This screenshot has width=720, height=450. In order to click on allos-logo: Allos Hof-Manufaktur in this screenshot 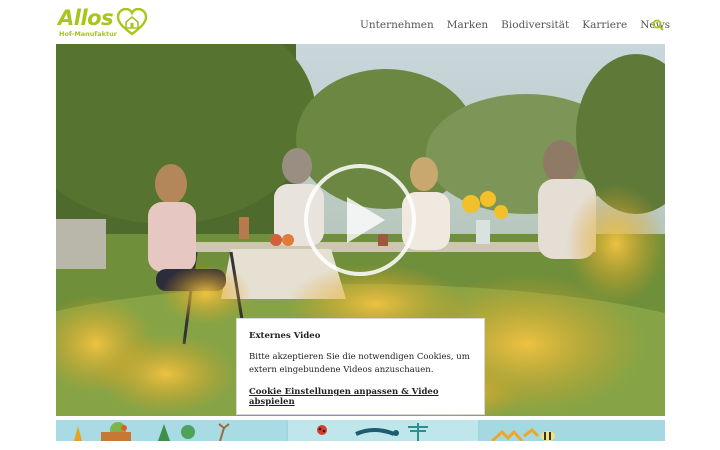, I will do `click(104, 22)`.